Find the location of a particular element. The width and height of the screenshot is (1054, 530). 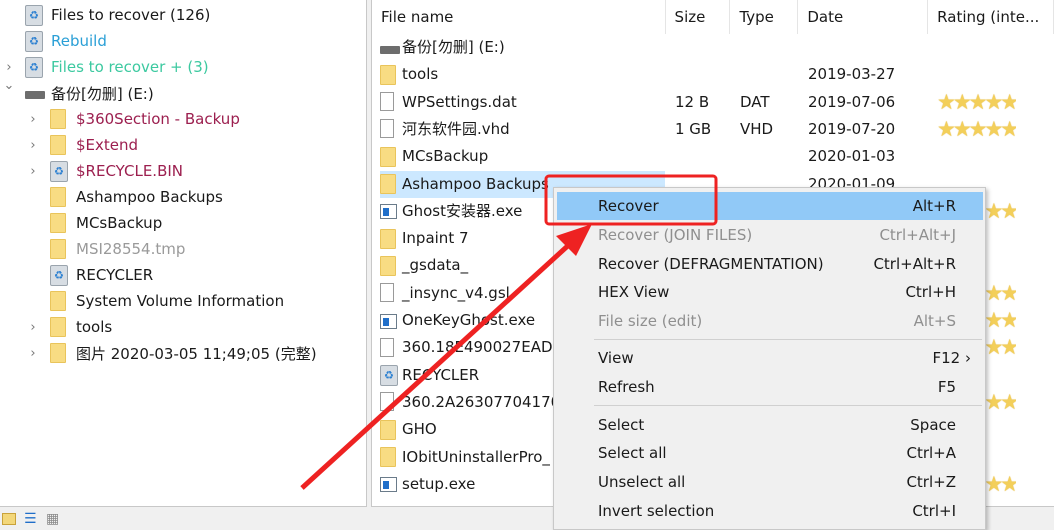

tree-item: ♻ Files to recover (126) is located at coordinates (117, 15).